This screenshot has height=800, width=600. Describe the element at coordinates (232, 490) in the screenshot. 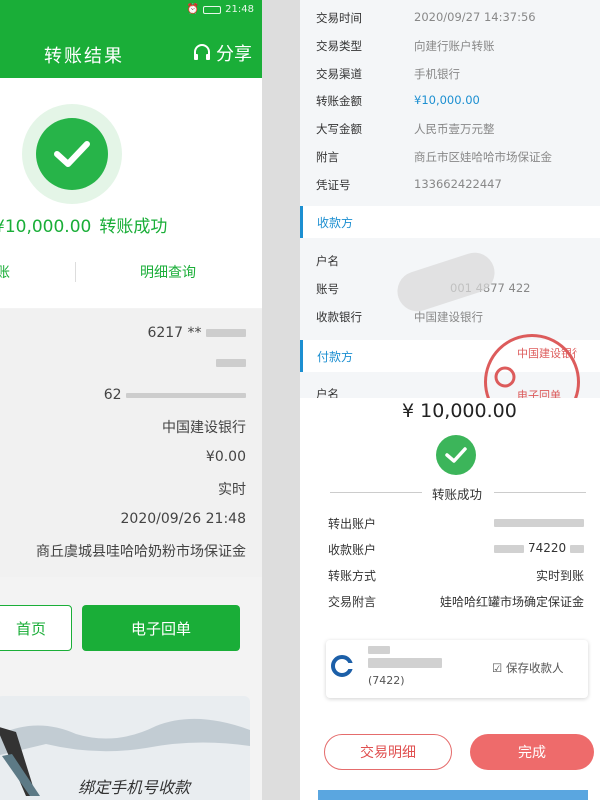

I see `detail-row: 实时` at that location.